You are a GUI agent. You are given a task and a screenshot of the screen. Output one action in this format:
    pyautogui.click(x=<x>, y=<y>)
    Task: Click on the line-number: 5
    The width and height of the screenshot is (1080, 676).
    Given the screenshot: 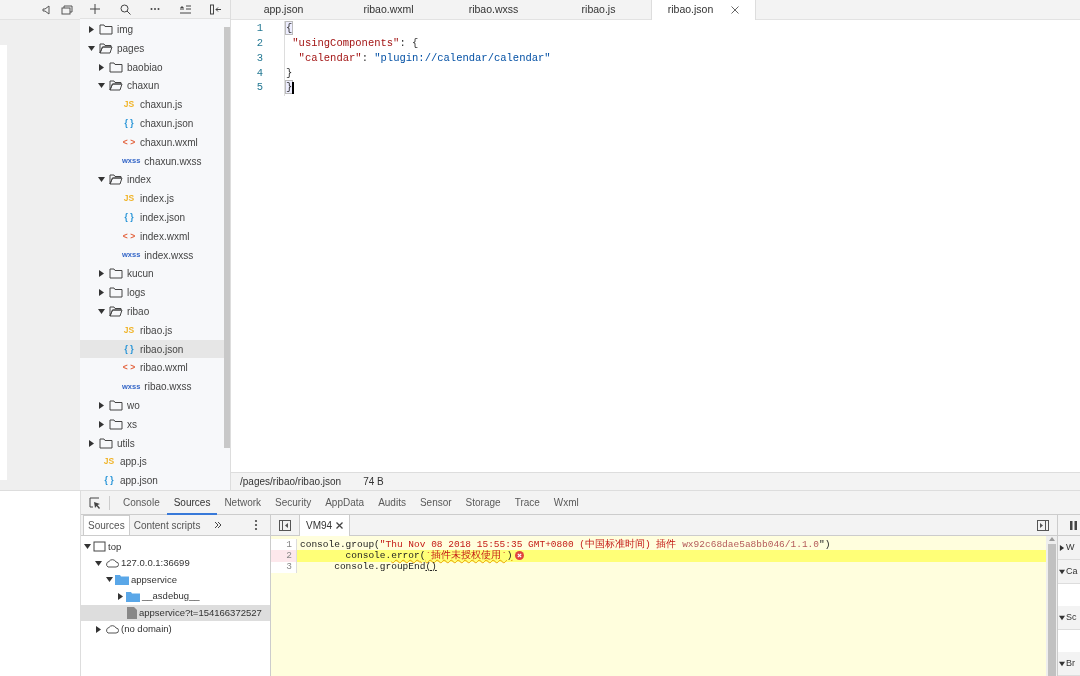 What is the action you would take?
    pyautogui.click(x=259, y=88)
    